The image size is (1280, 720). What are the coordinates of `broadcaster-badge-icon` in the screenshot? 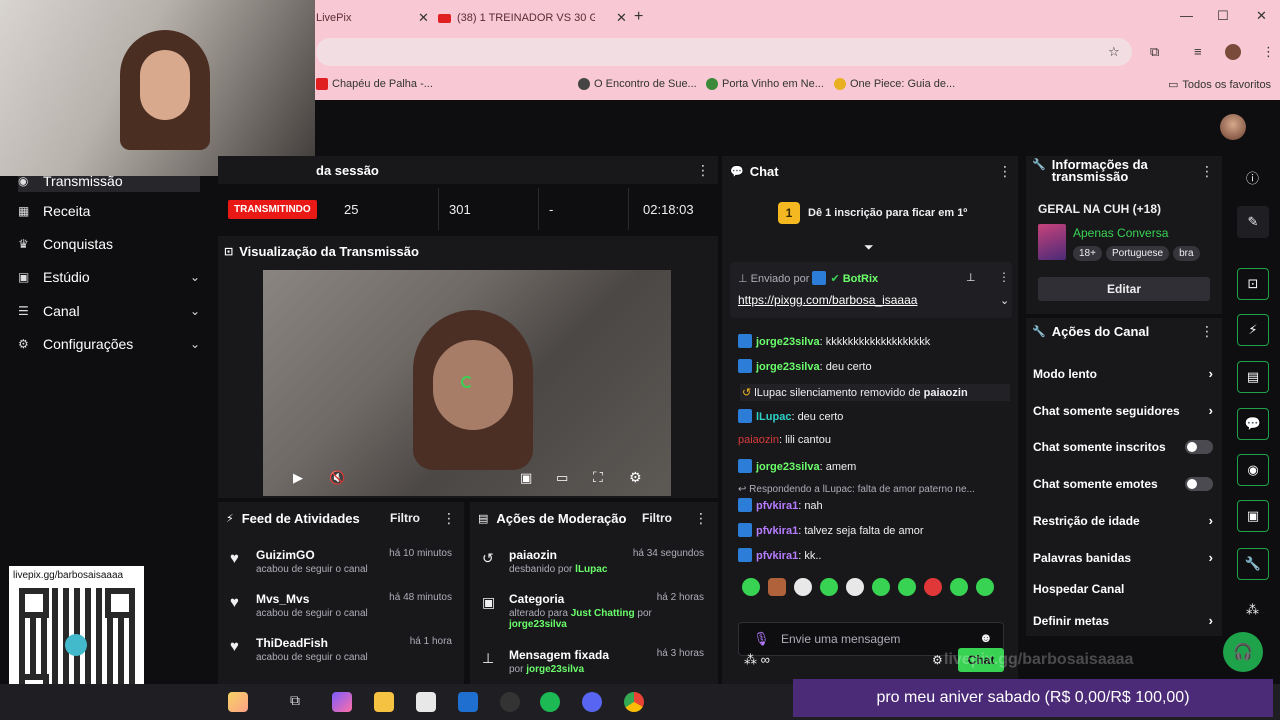 It's located at (745, 416).